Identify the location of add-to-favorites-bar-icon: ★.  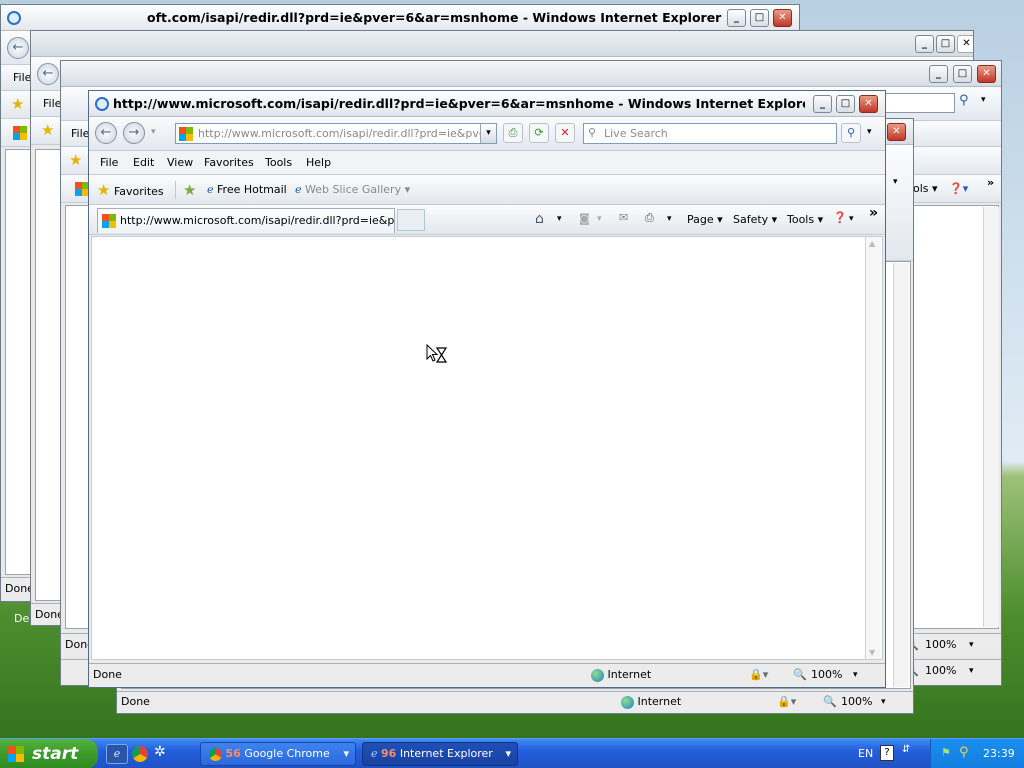
(189, 190).